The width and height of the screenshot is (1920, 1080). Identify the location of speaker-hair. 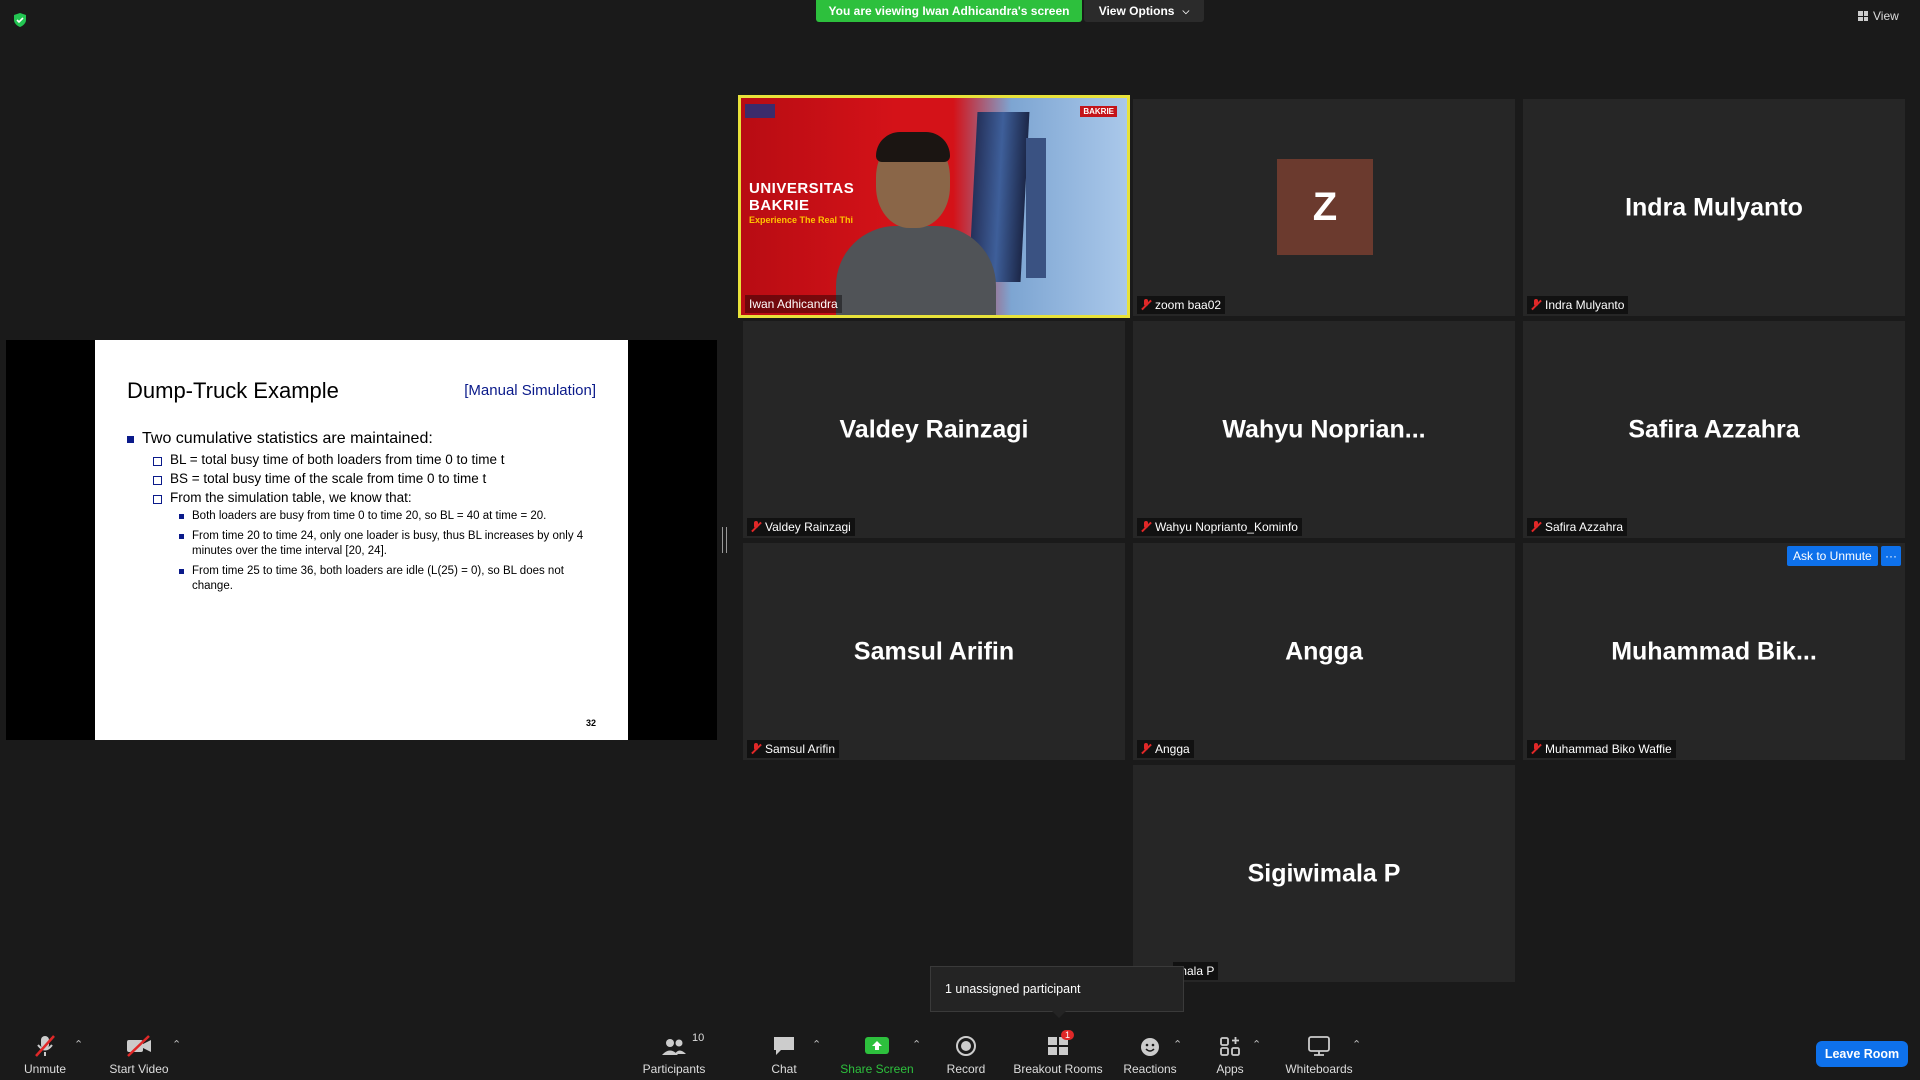
(913, 147).